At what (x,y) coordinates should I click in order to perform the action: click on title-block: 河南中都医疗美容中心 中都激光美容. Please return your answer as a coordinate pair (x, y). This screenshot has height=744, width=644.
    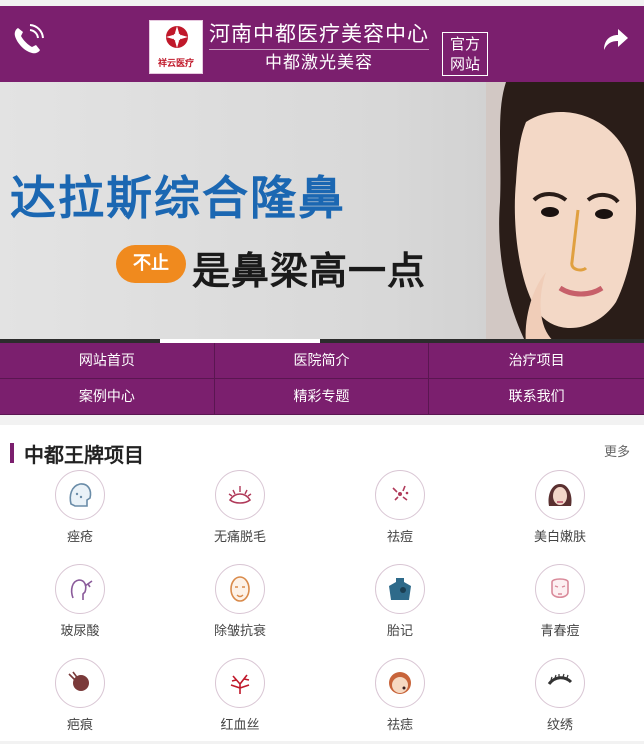
    Looking at the image, I should click on (319, 47).